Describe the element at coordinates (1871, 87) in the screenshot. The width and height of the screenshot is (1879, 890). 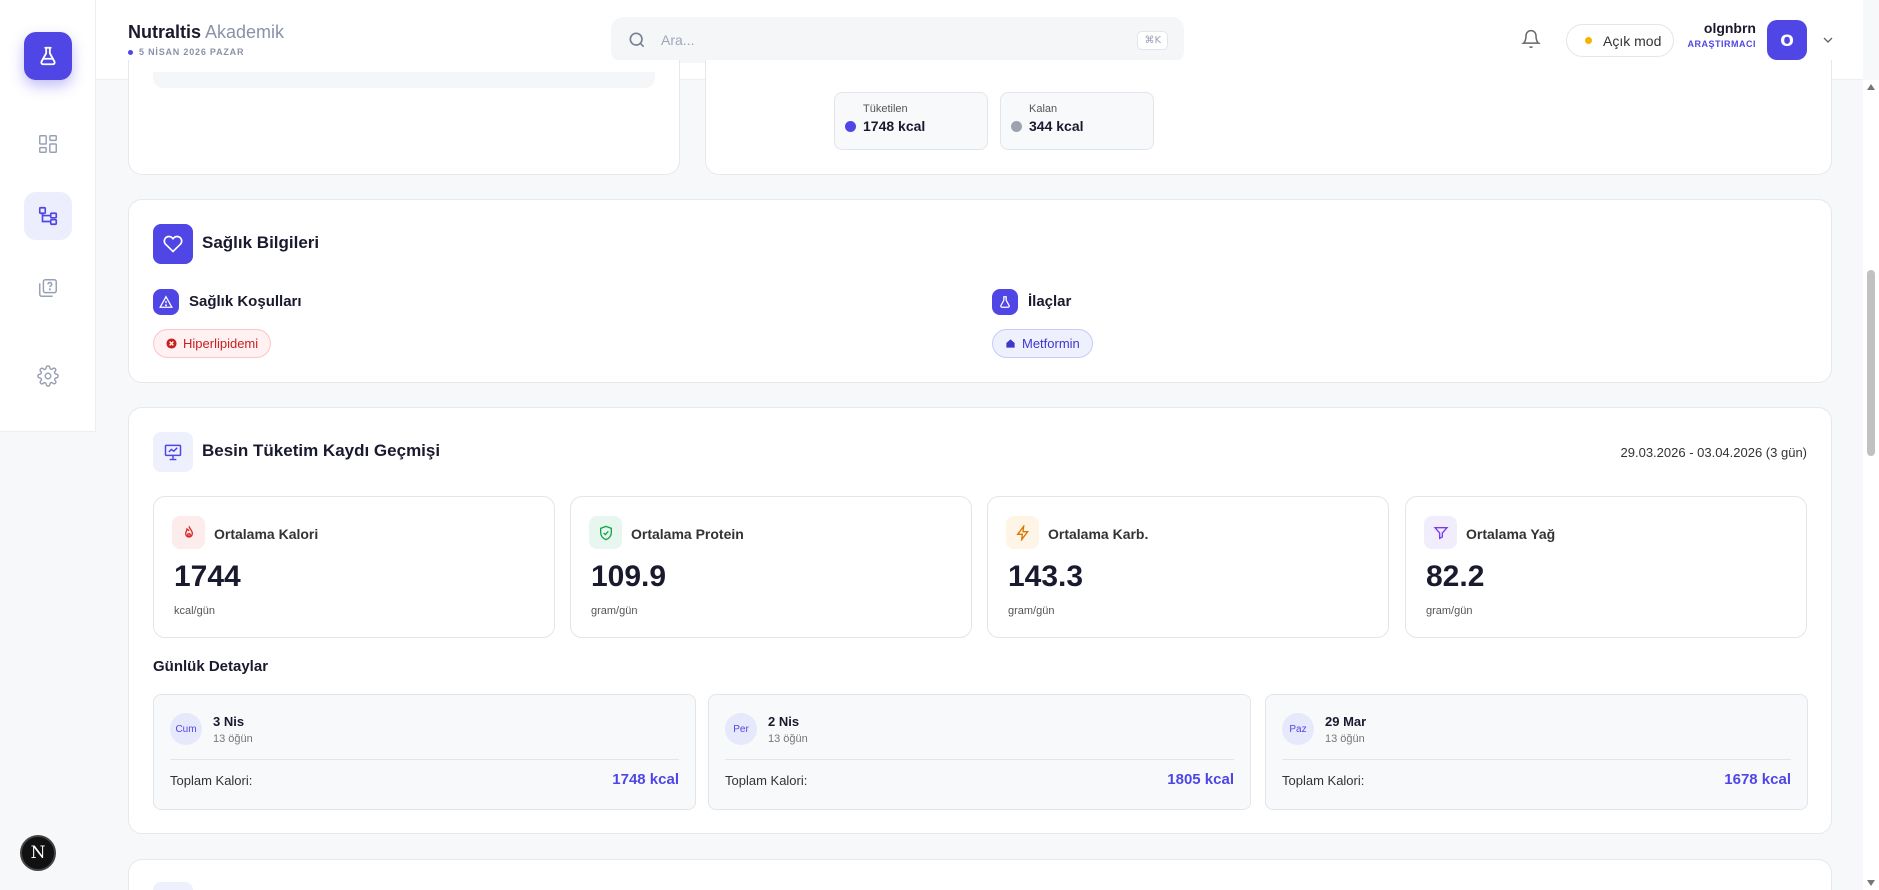
I see `scroll-up-arrow` at that location.